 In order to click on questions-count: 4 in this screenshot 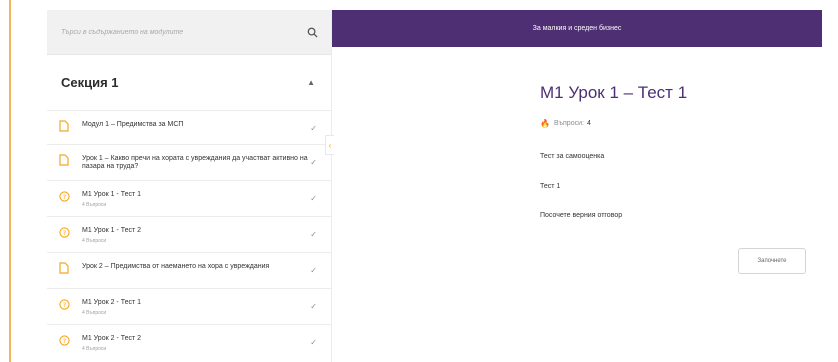, I will do `click(588, 123)`.